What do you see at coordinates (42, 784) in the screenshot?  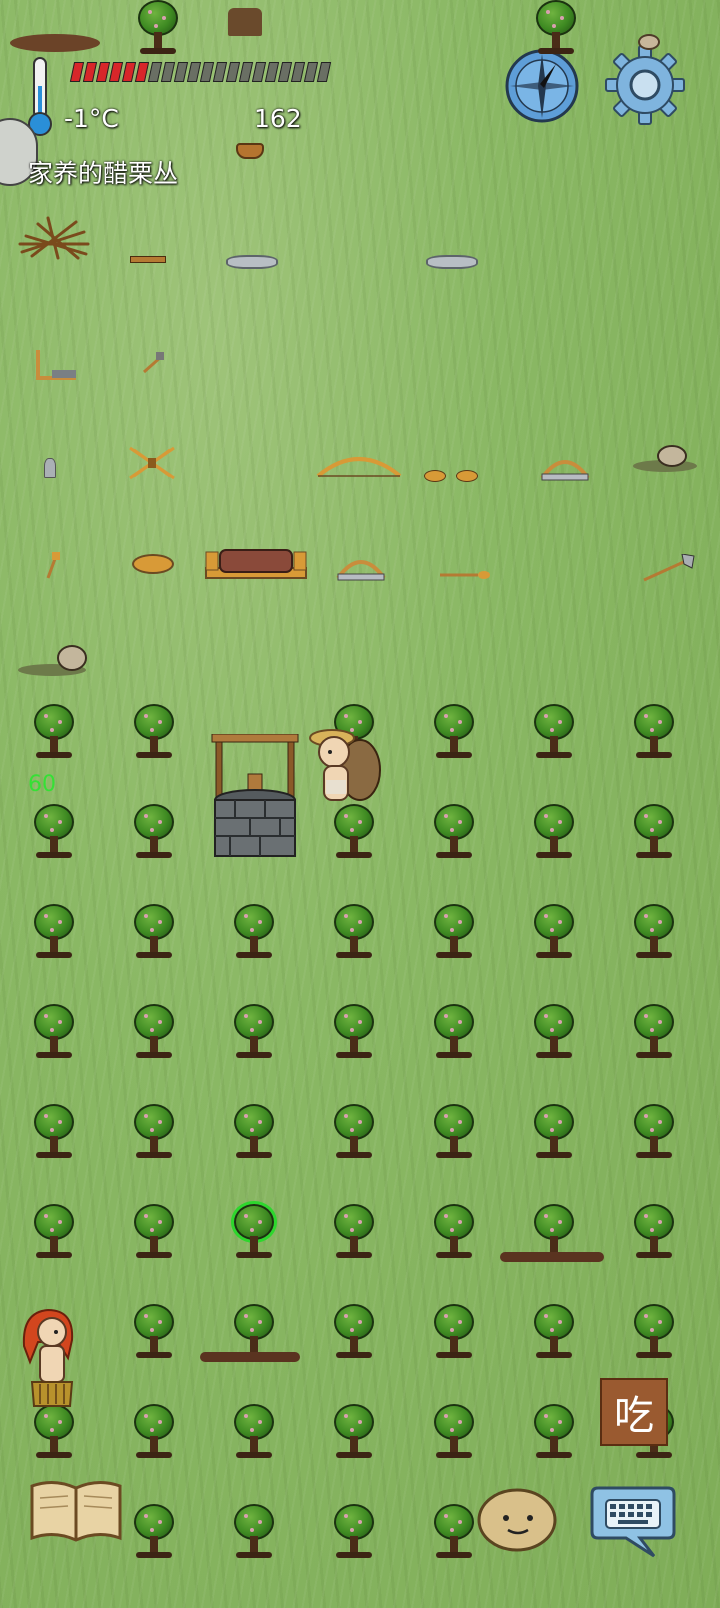 I see `age-indicator: 60` at bounding box center [42, 784].